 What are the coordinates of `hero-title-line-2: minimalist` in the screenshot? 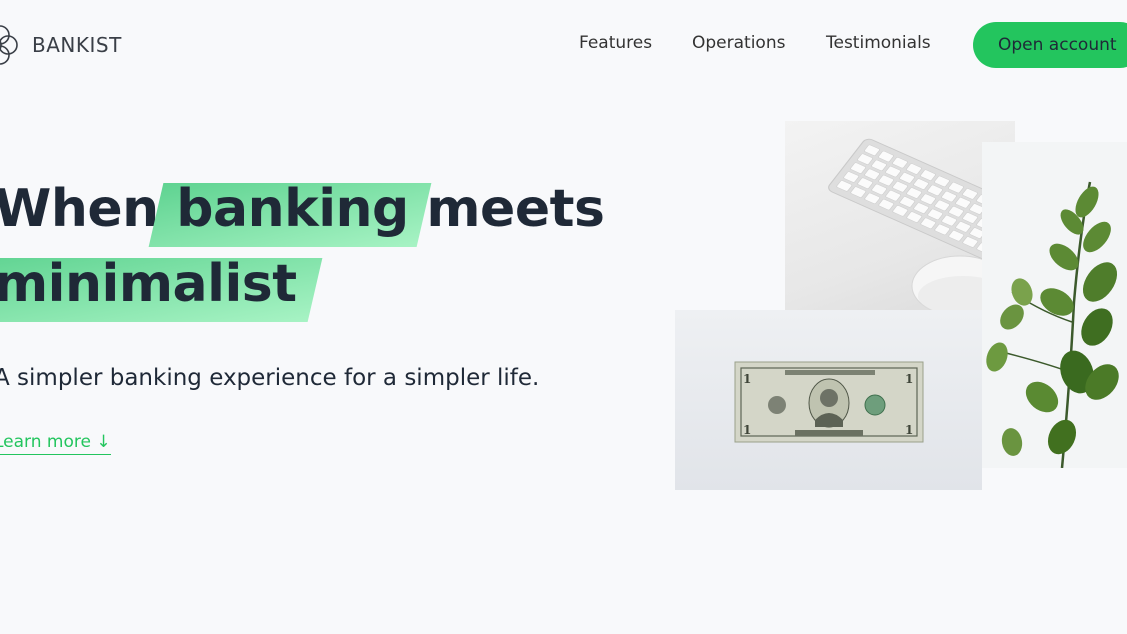 It's located at (302, 284).